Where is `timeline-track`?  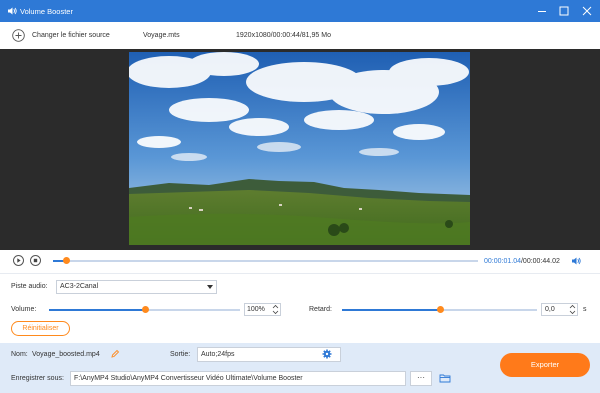 timeline-track is located at coordinates (265, 261).